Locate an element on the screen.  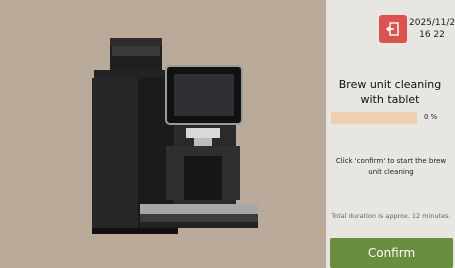
date-time: 2025/11/28 16 22 is located at coordinates (432, 29).